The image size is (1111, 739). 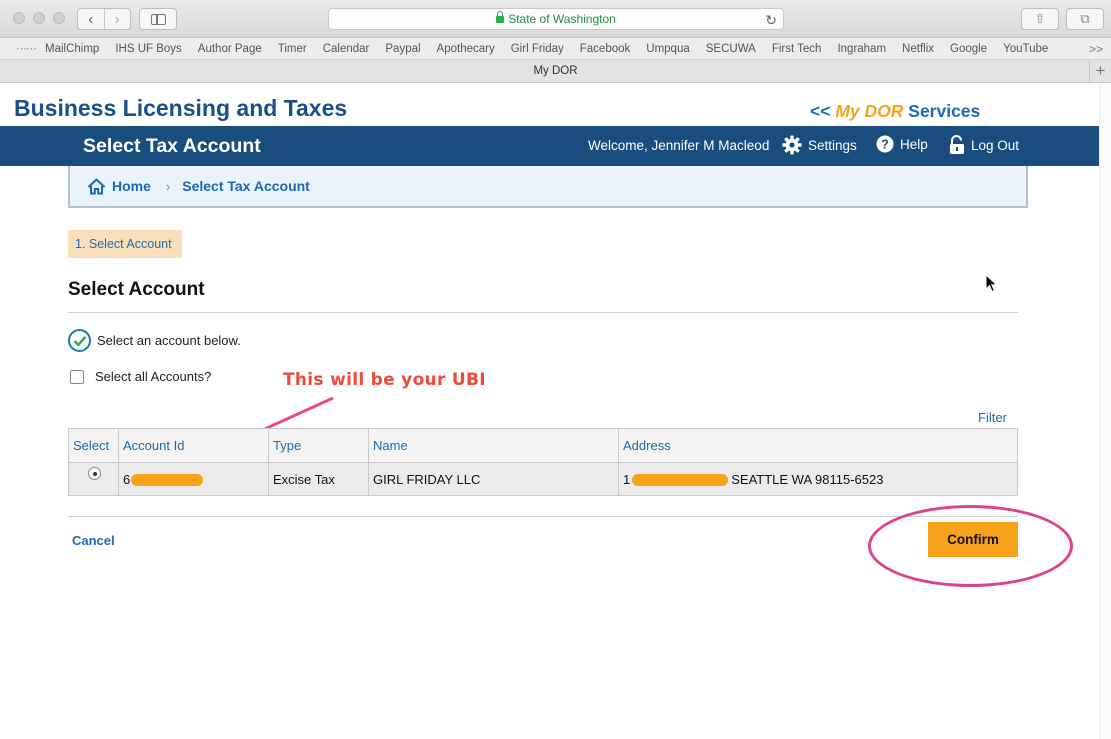 I want to click on zoom-window-button, so click(x=59, y=18).